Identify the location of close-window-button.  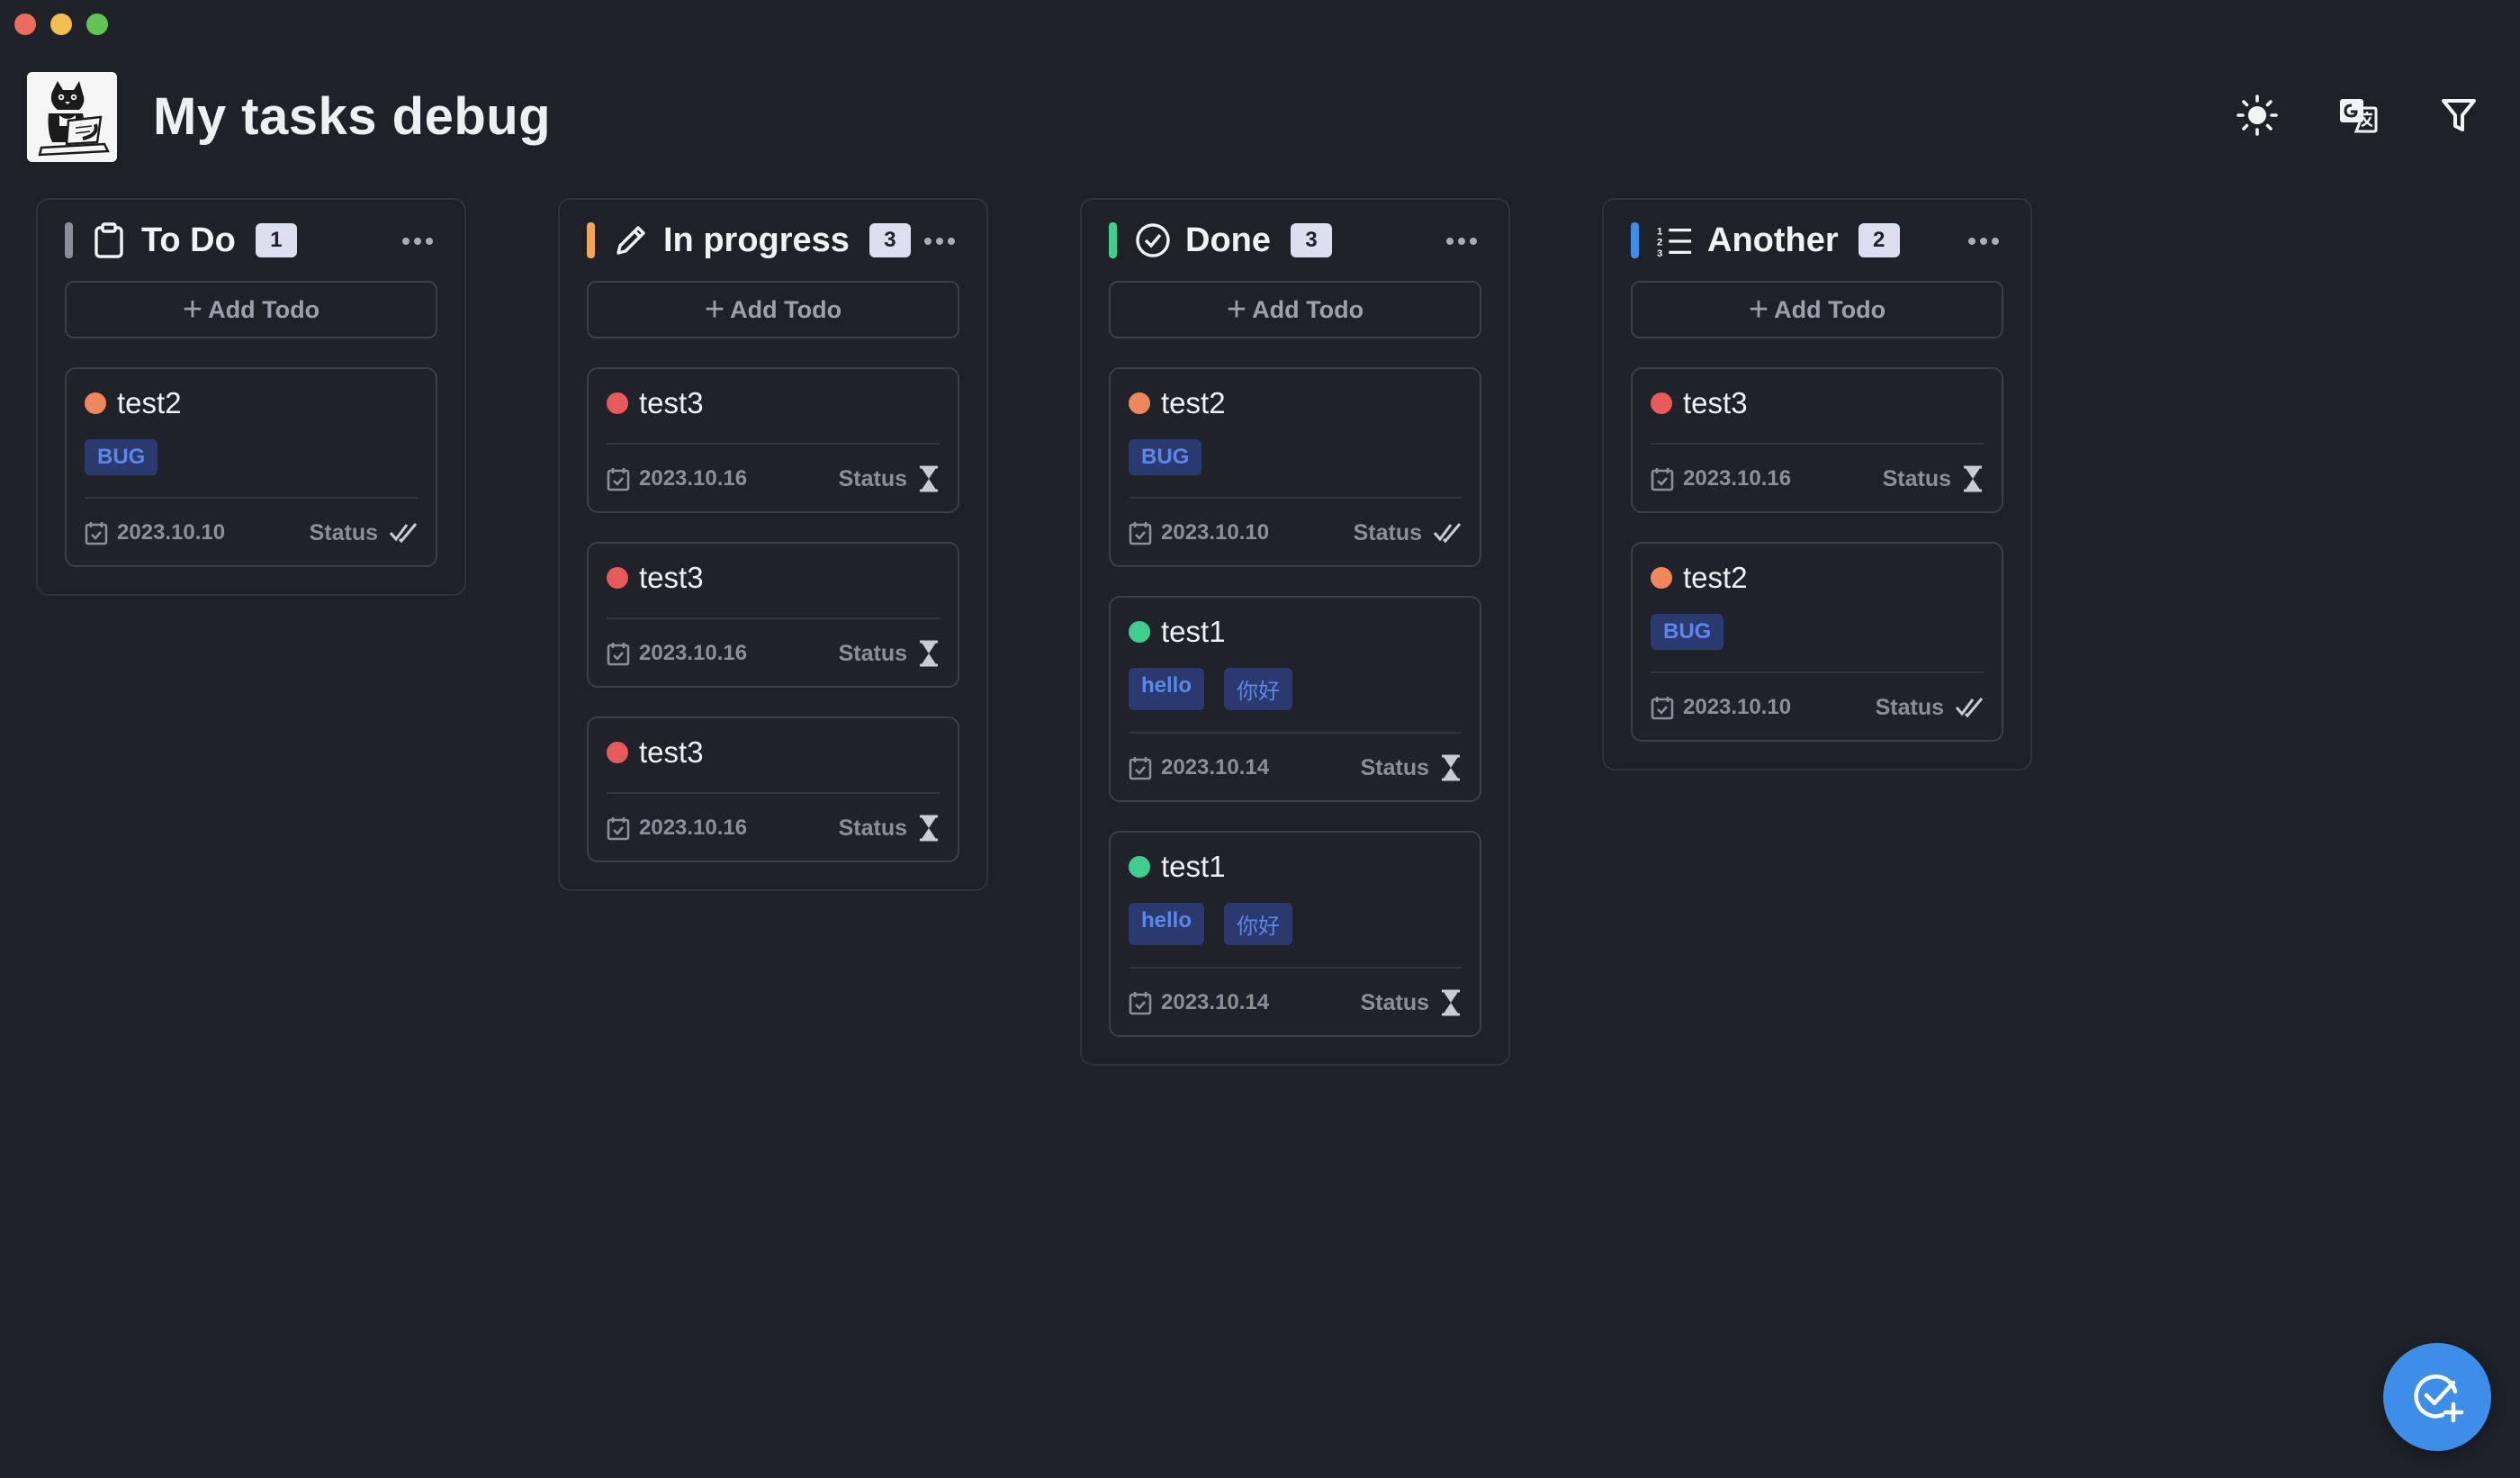
(25, 24).